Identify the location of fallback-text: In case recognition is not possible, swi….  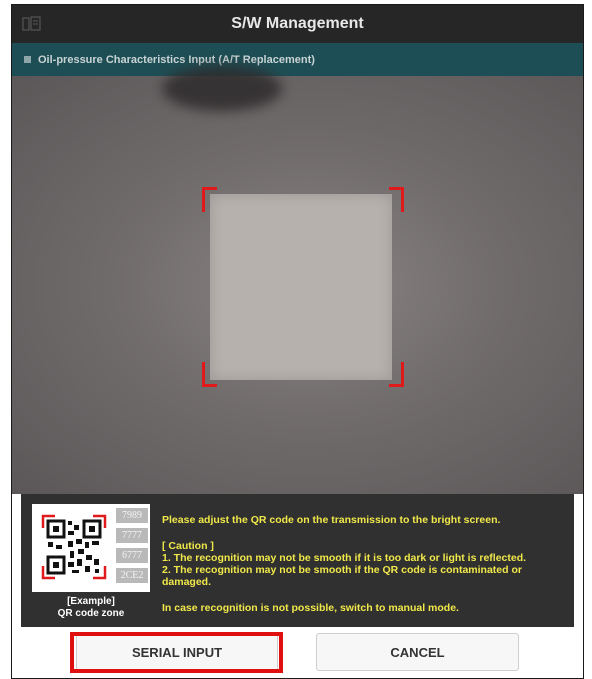
(310, 608).